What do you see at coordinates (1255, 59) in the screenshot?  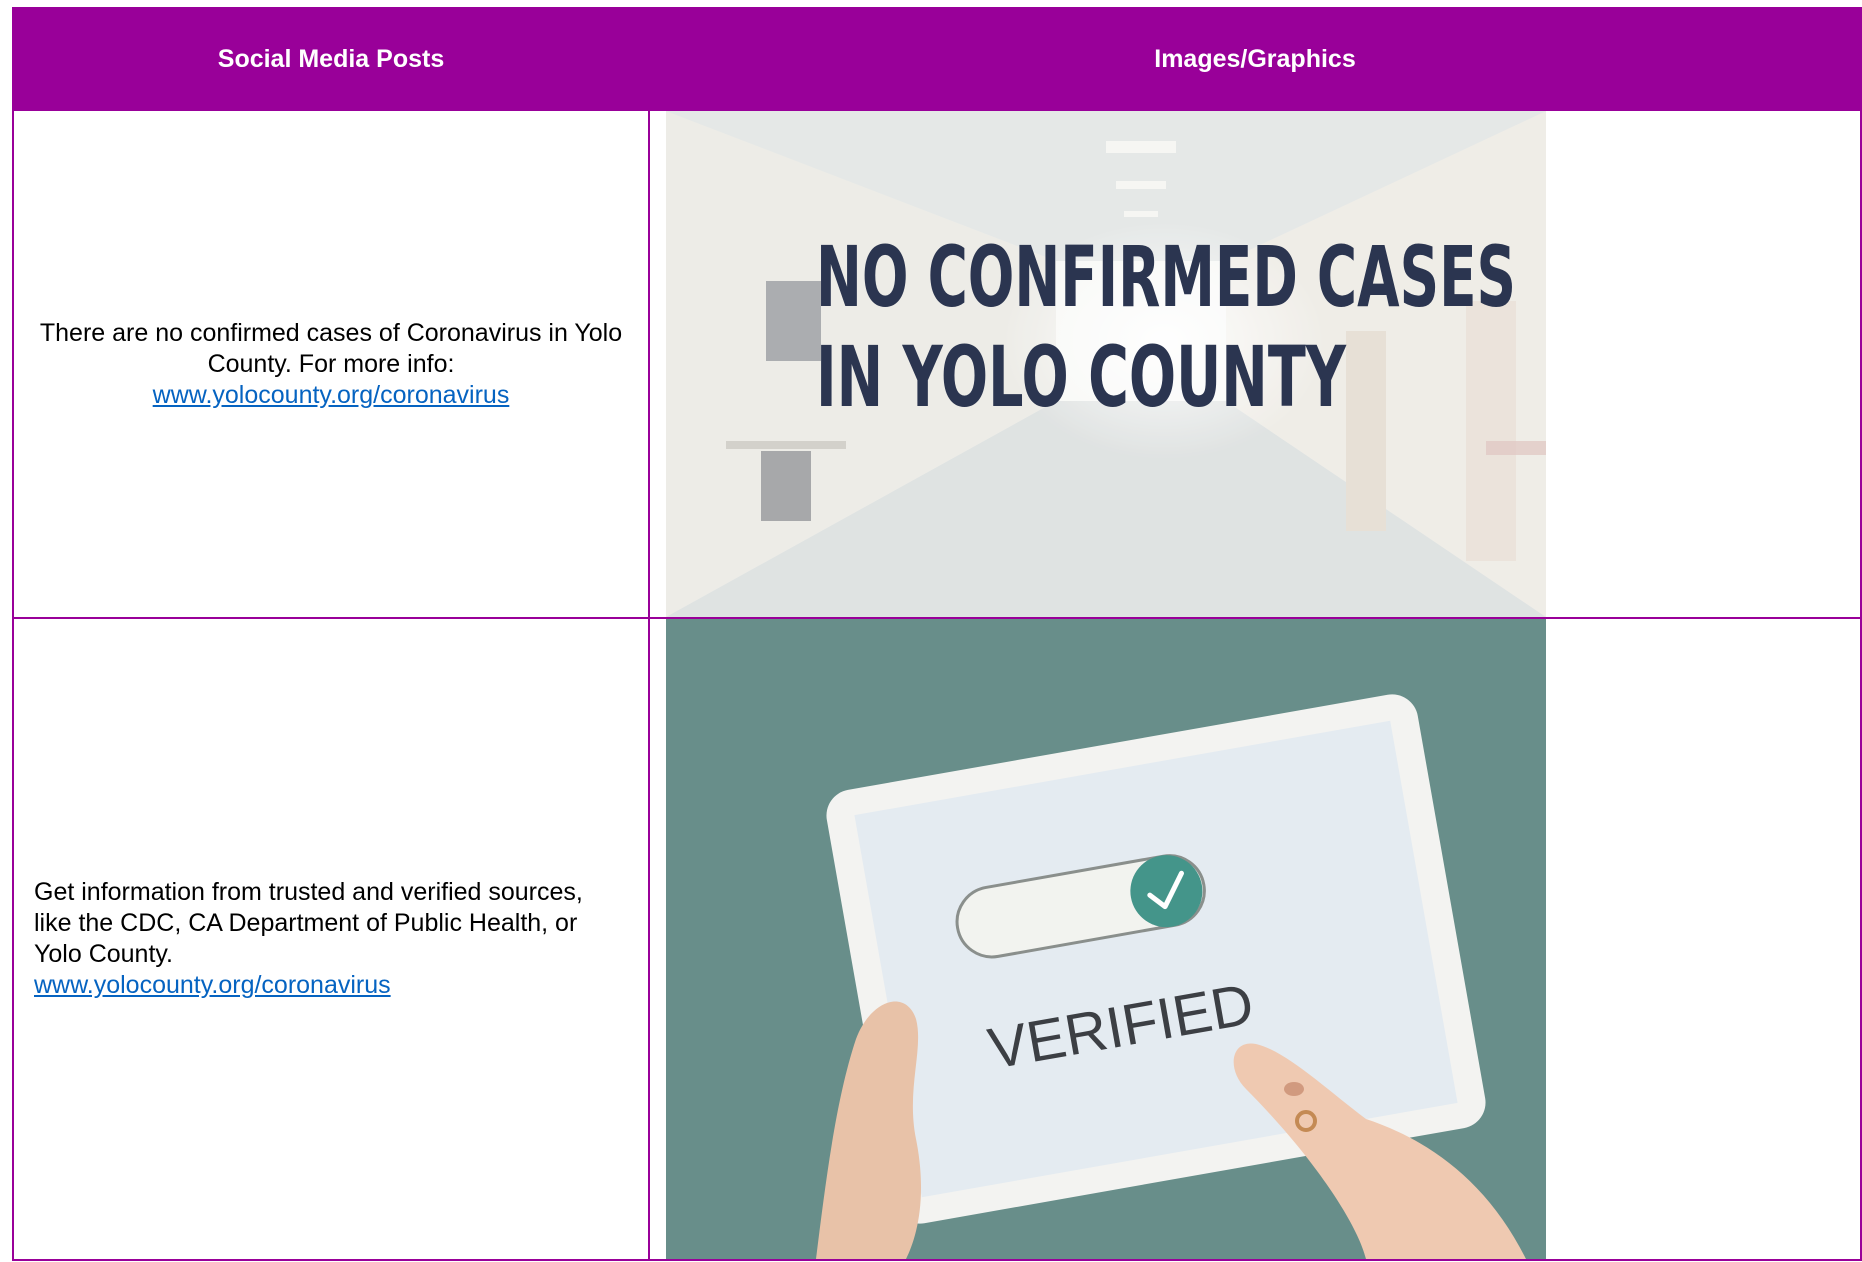 I see `header-images-graphics: Images/Graphics` at bounding box center [1255, 59].